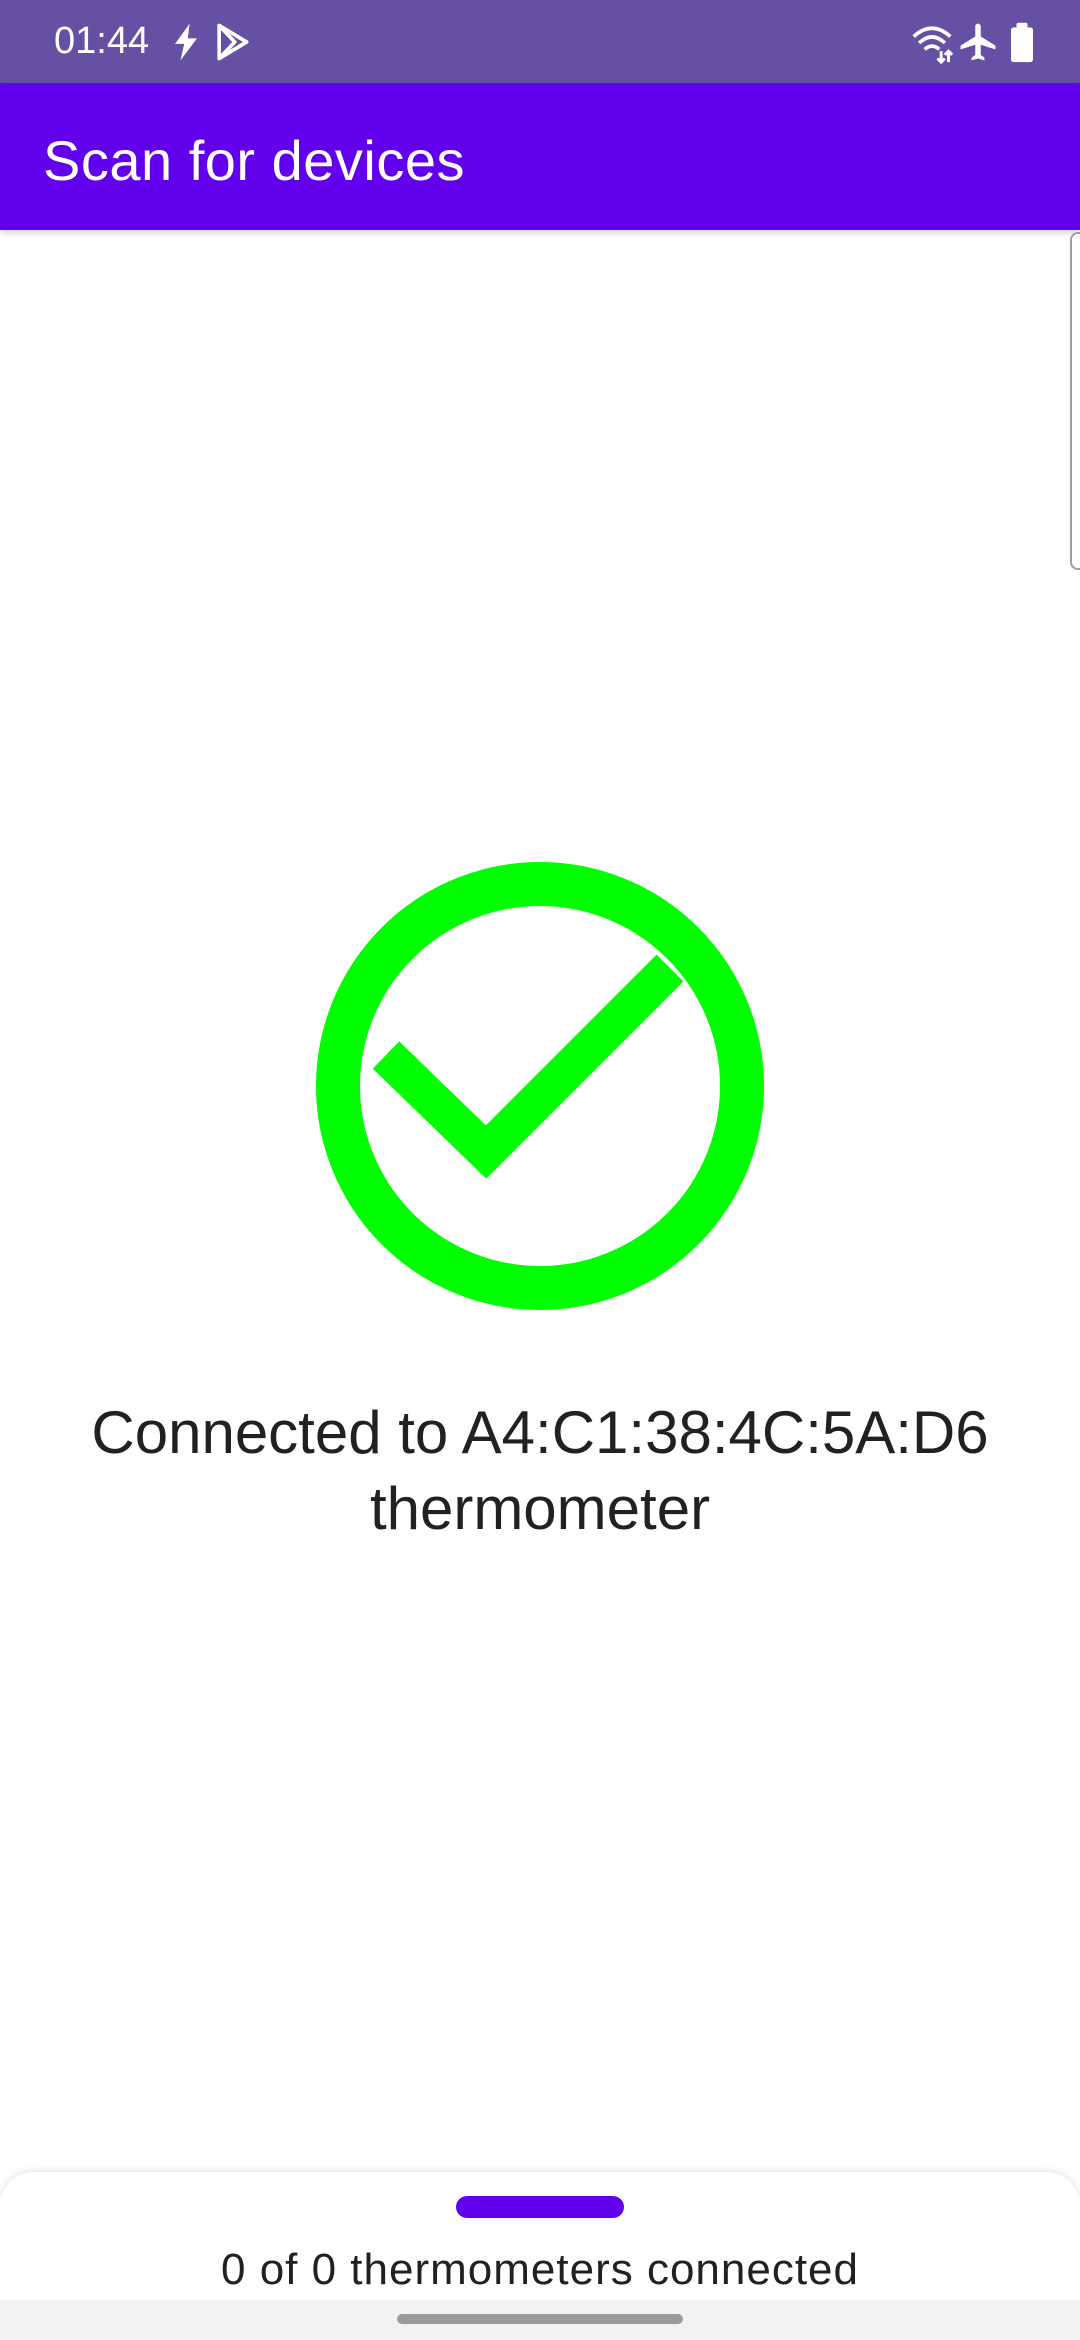 This screenshot has width=1080, height=2340. What do you see at coordinates (540, 1432) in the screenshot?
I see `connection-status-line-1: Connected to A4:C1:38:4C:5A:D6` at bounding box center [540, 1432].